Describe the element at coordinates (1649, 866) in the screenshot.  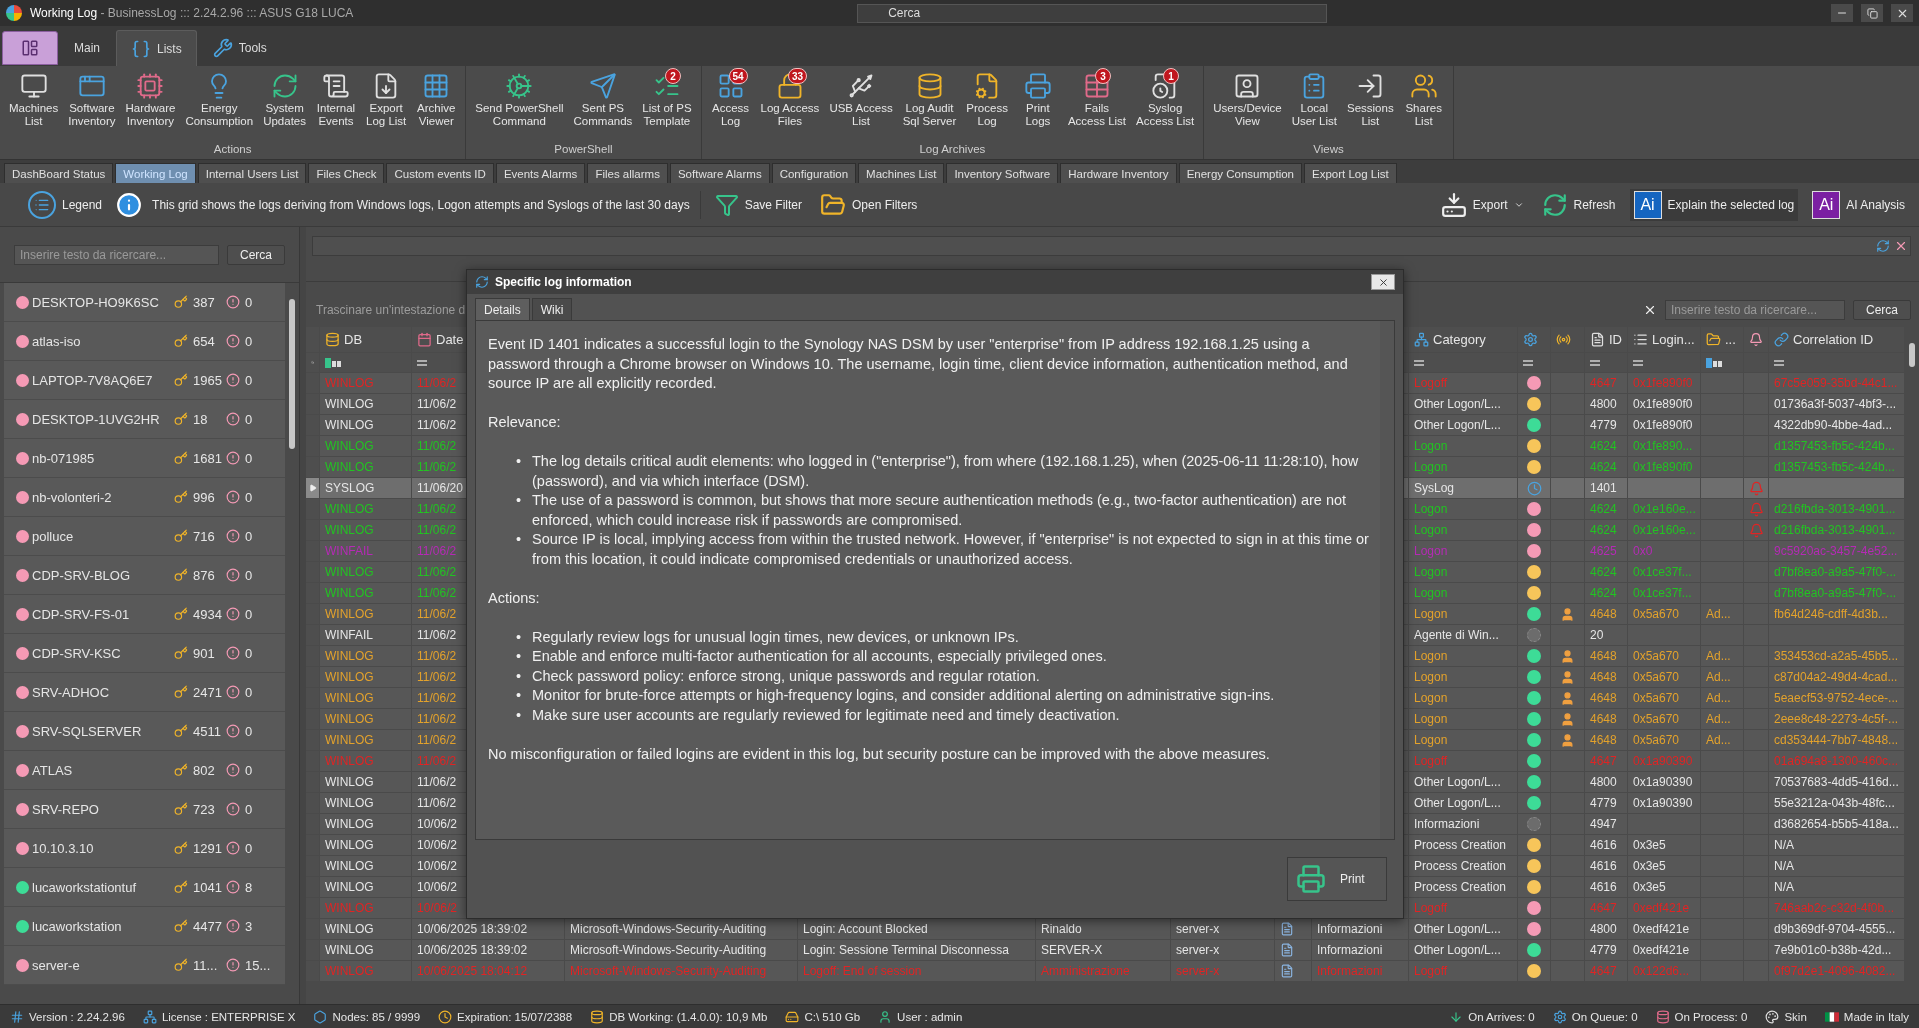
I see `table-cell: 0x3e5` at that location.